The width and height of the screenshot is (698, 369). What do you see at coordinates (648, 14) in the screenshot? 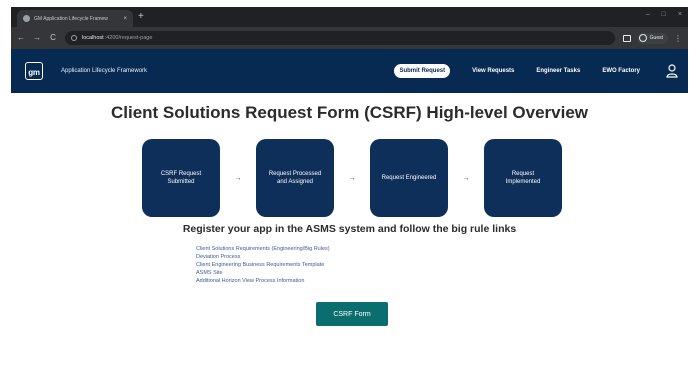
I see `minimize-icon: –` at bounding box center [648, 14].